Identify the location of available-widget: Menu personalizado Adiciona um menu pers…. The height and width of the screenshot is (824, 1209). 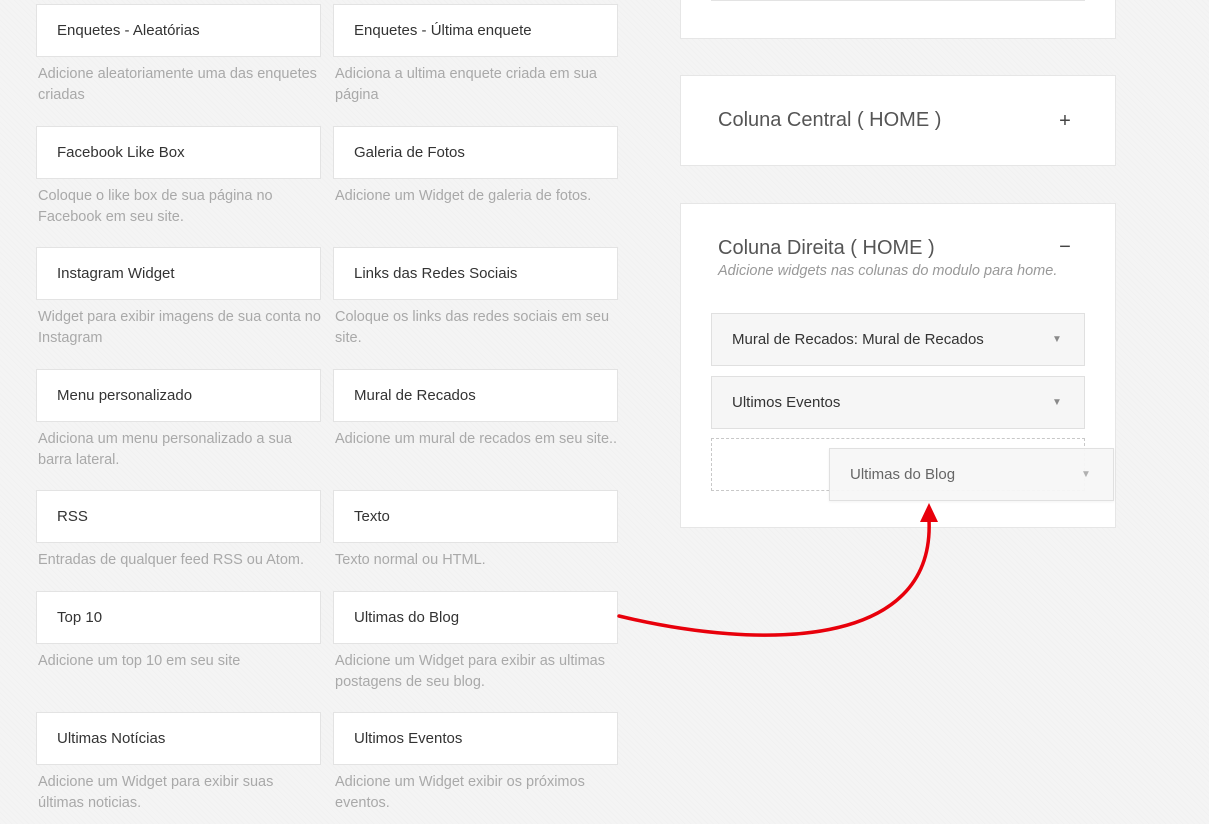
(178, 420).